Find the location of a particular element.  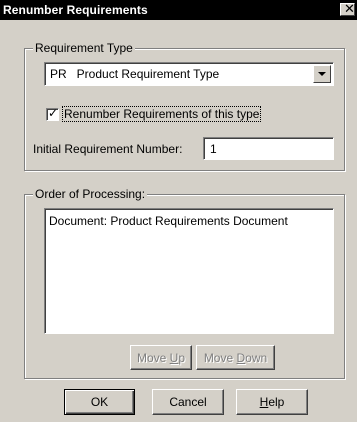

move-down-button: Move Down is located at coordinates (235, 357).